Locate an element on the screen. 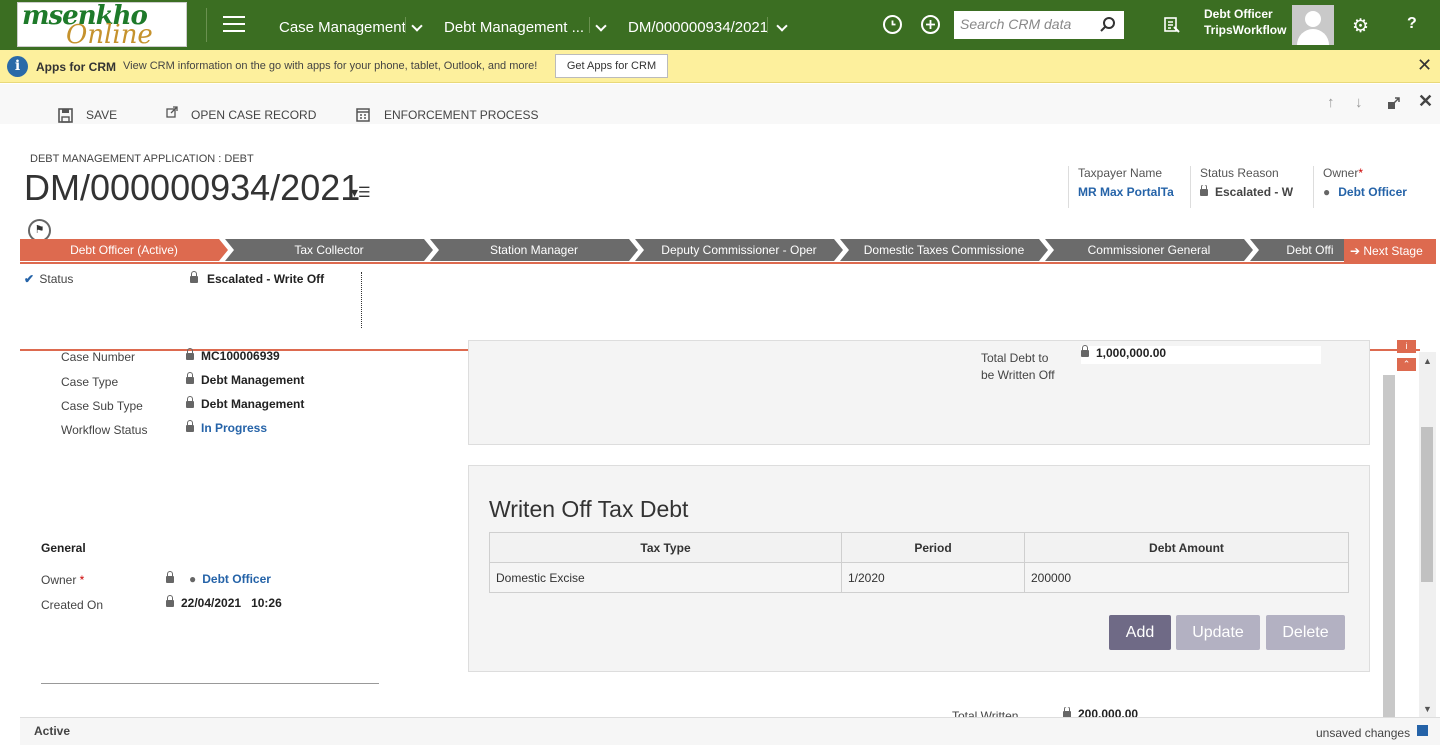  stage-domestic-taxes-commissioner: Domestic Taxes Commissione is located at coordinates (944, 250).